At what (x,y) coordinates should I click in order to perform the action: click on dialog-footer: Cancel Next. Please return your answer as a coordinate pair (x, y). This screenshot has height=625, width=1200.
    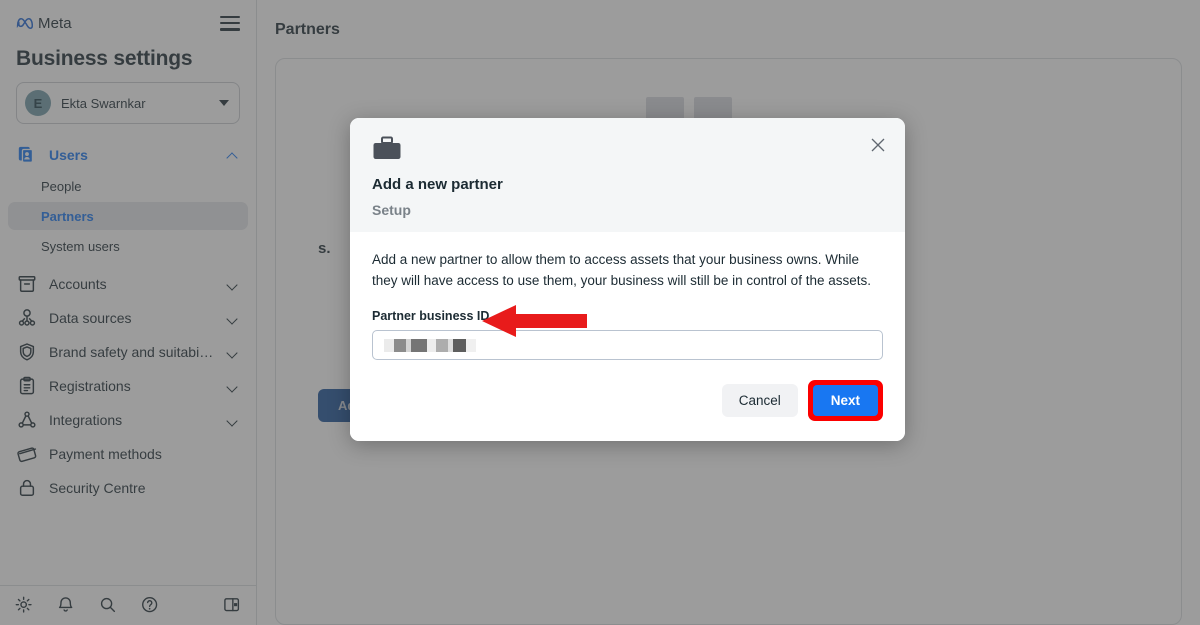
    Looking at the image, I should click on (627, 401).